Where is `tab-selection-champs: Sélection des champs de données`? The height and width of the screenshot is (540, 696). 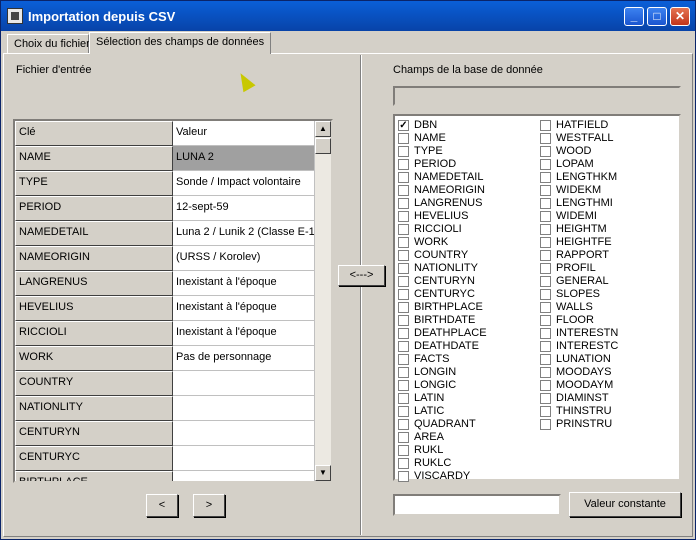
tab-selection-champs: Sélection des champs de données is located at coordinates (180, 43).